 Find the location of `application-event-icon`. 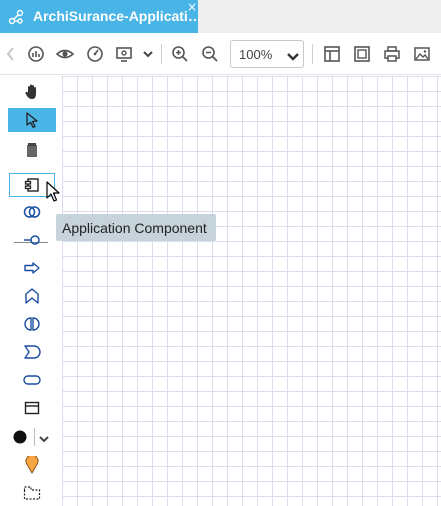

application-event-icon is located at coordinates (32, 352).